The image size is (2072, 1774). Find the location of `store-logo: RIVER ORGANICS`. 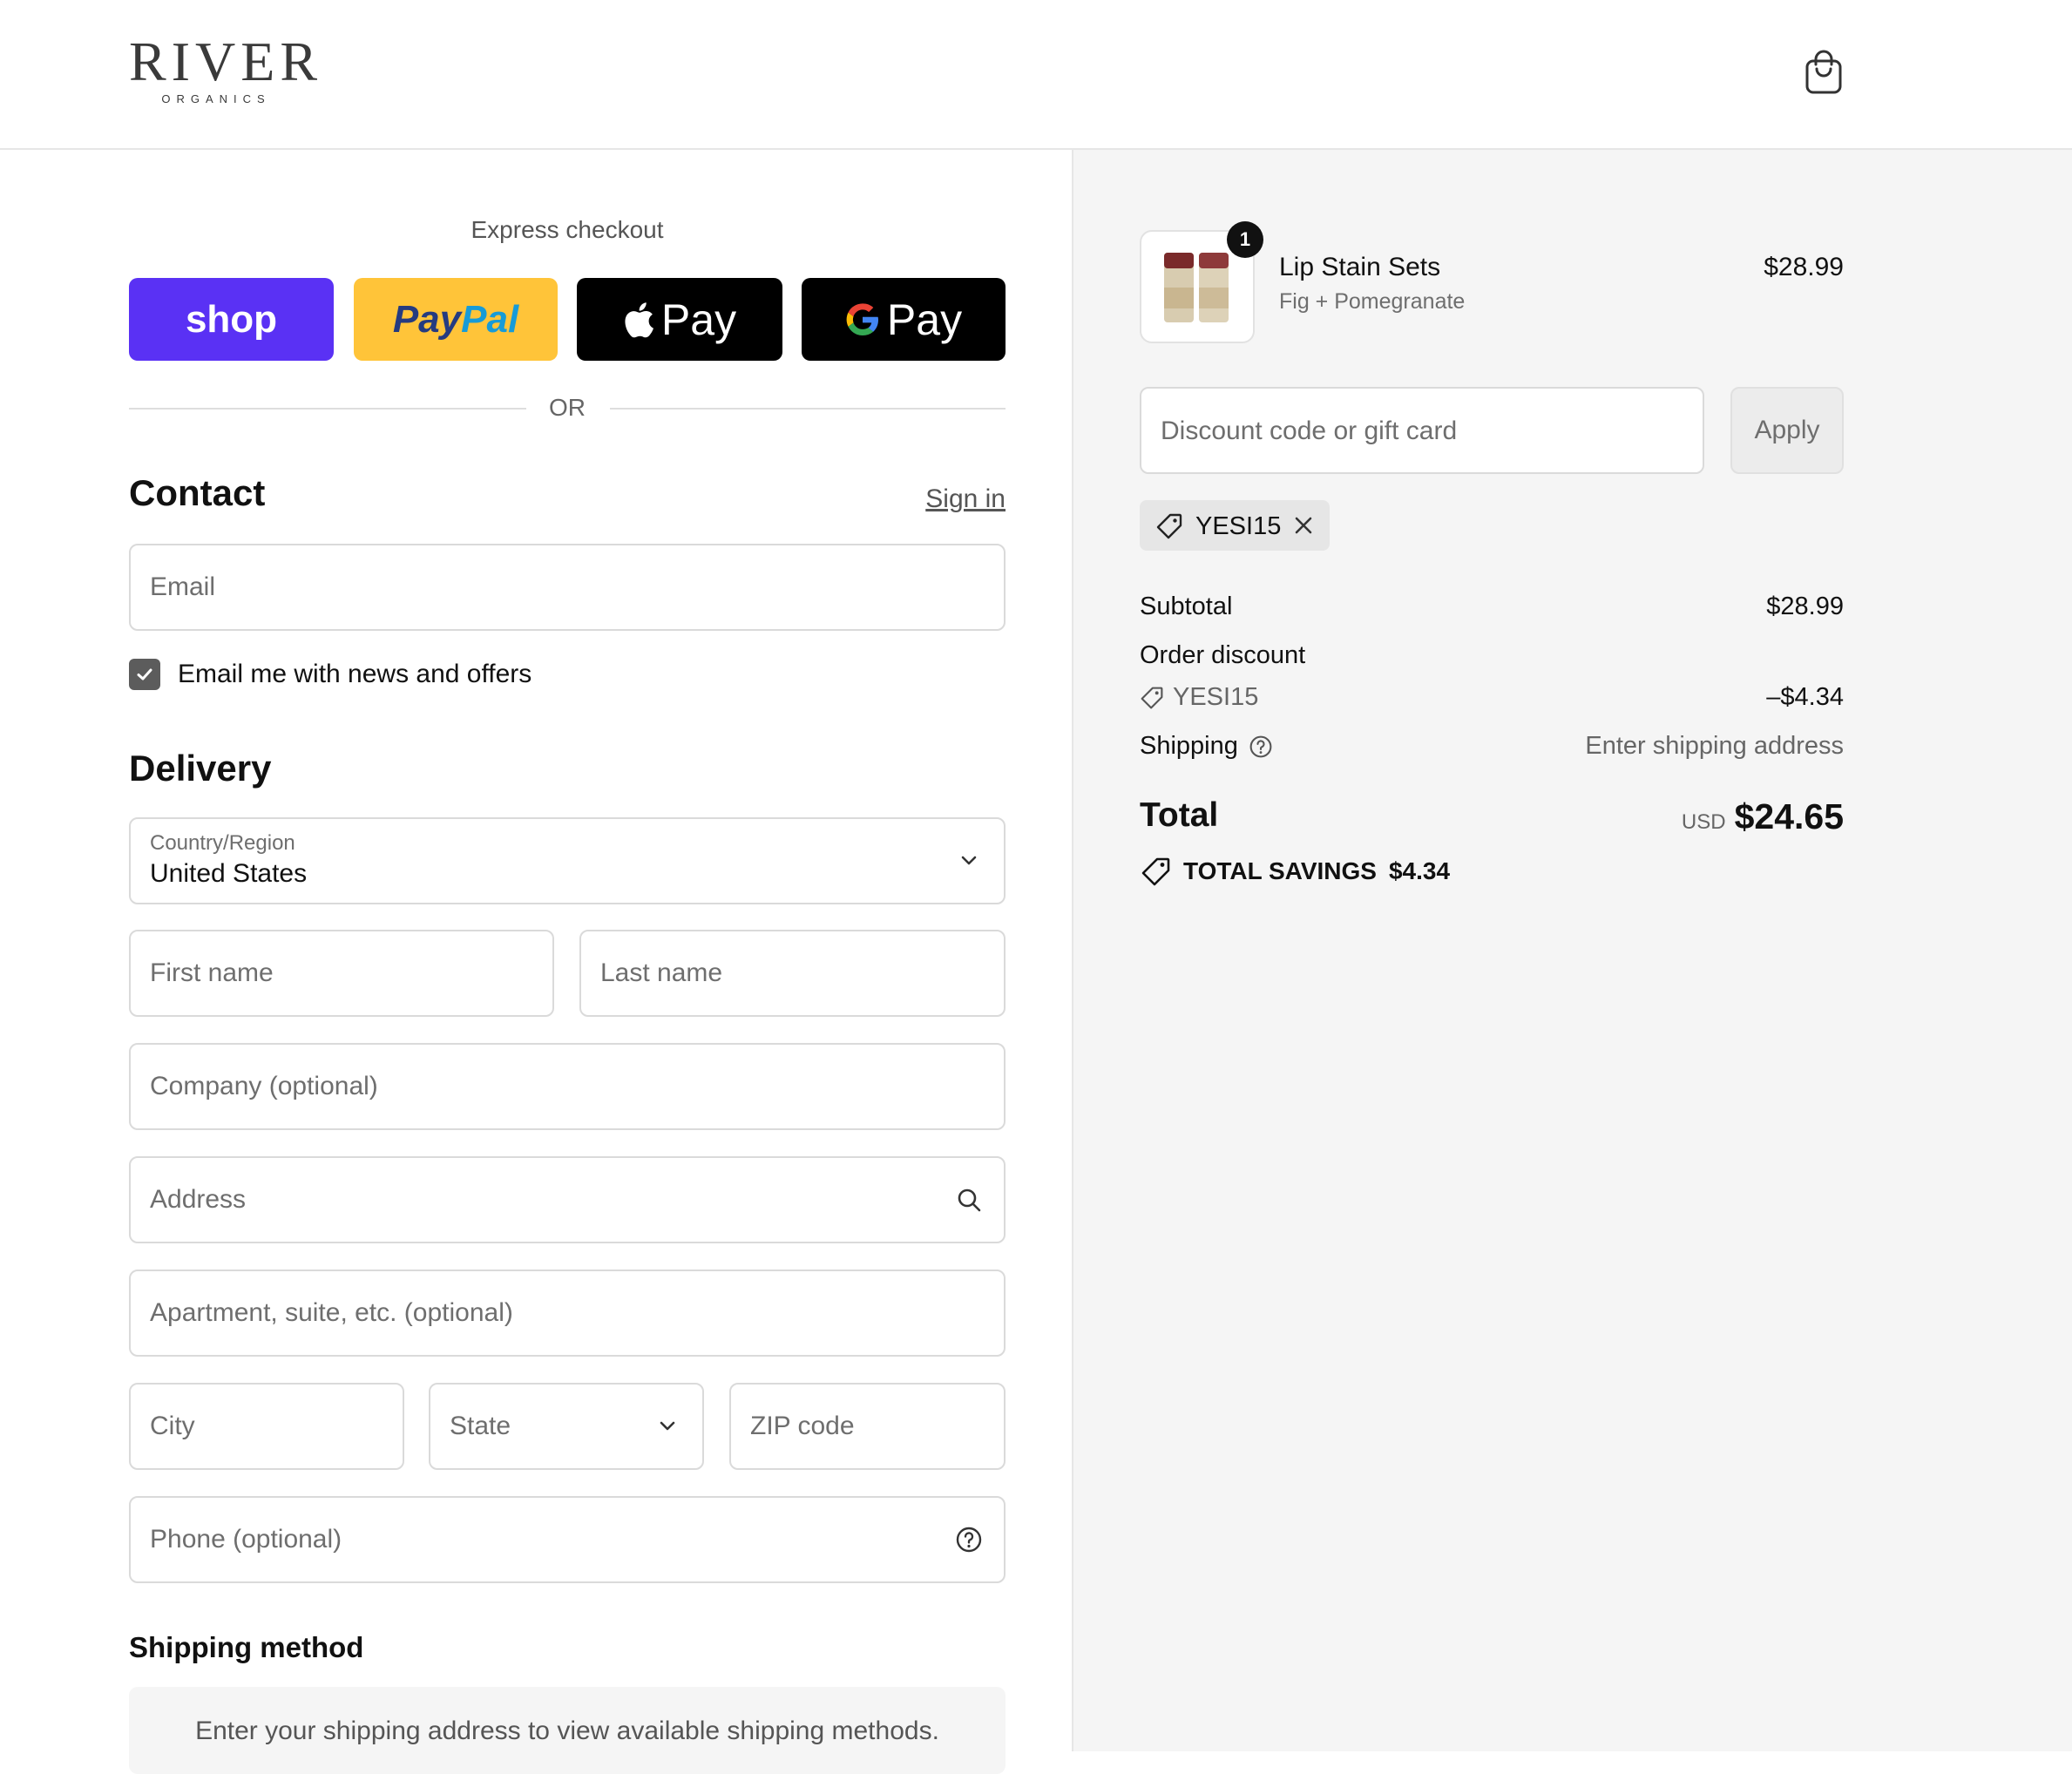

store-logo: RIVER ORGANICS is located at coordinates (226, 70).